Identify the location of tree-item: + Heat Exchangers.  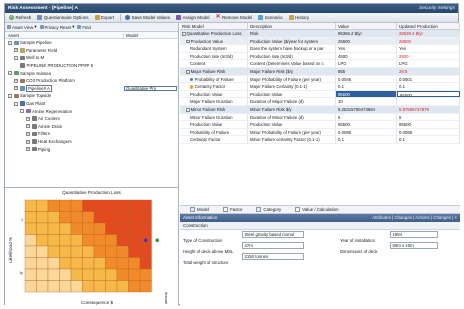
(91, 142).